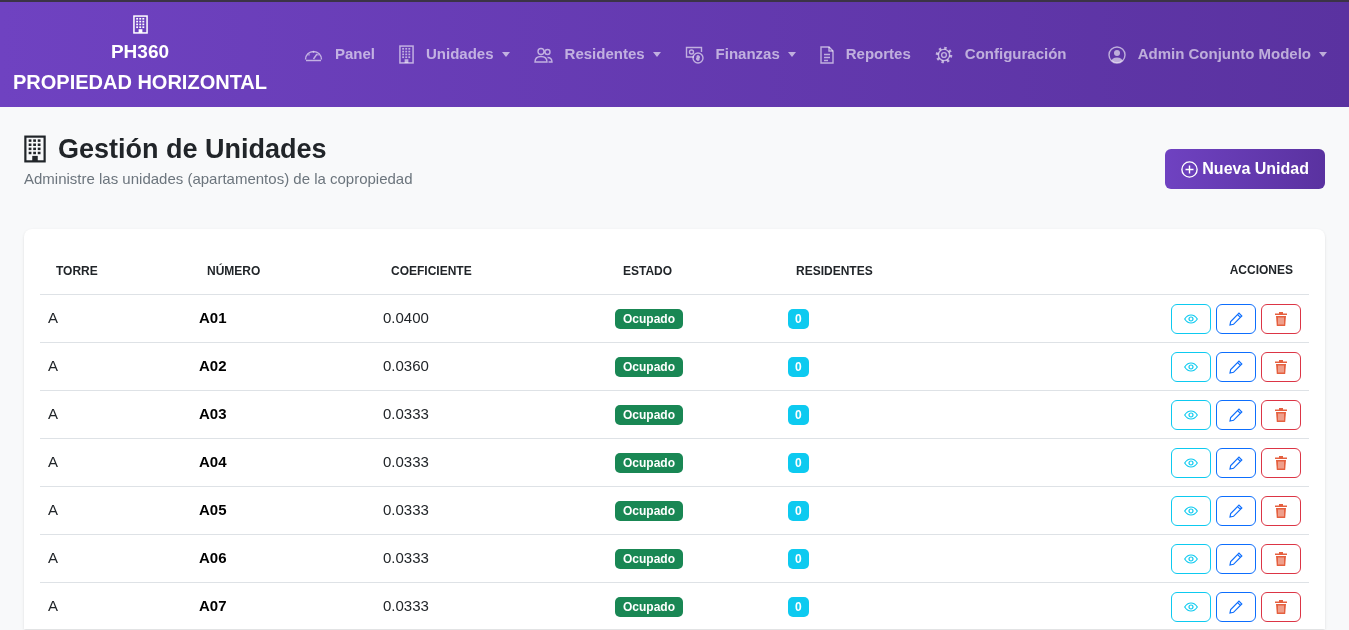  Describe the element at coordinates (140, 51) in the screenshot. I see `brand-name: PH360` at that location.